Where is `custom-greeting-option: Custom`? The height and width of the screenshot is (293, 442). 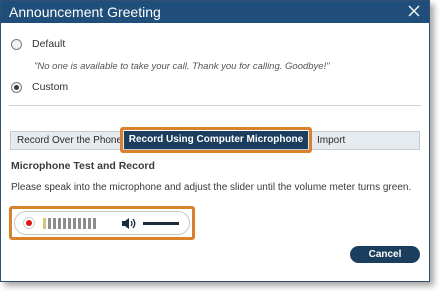 custom-greeting-option: Custom is located at coordinates (39, 87).